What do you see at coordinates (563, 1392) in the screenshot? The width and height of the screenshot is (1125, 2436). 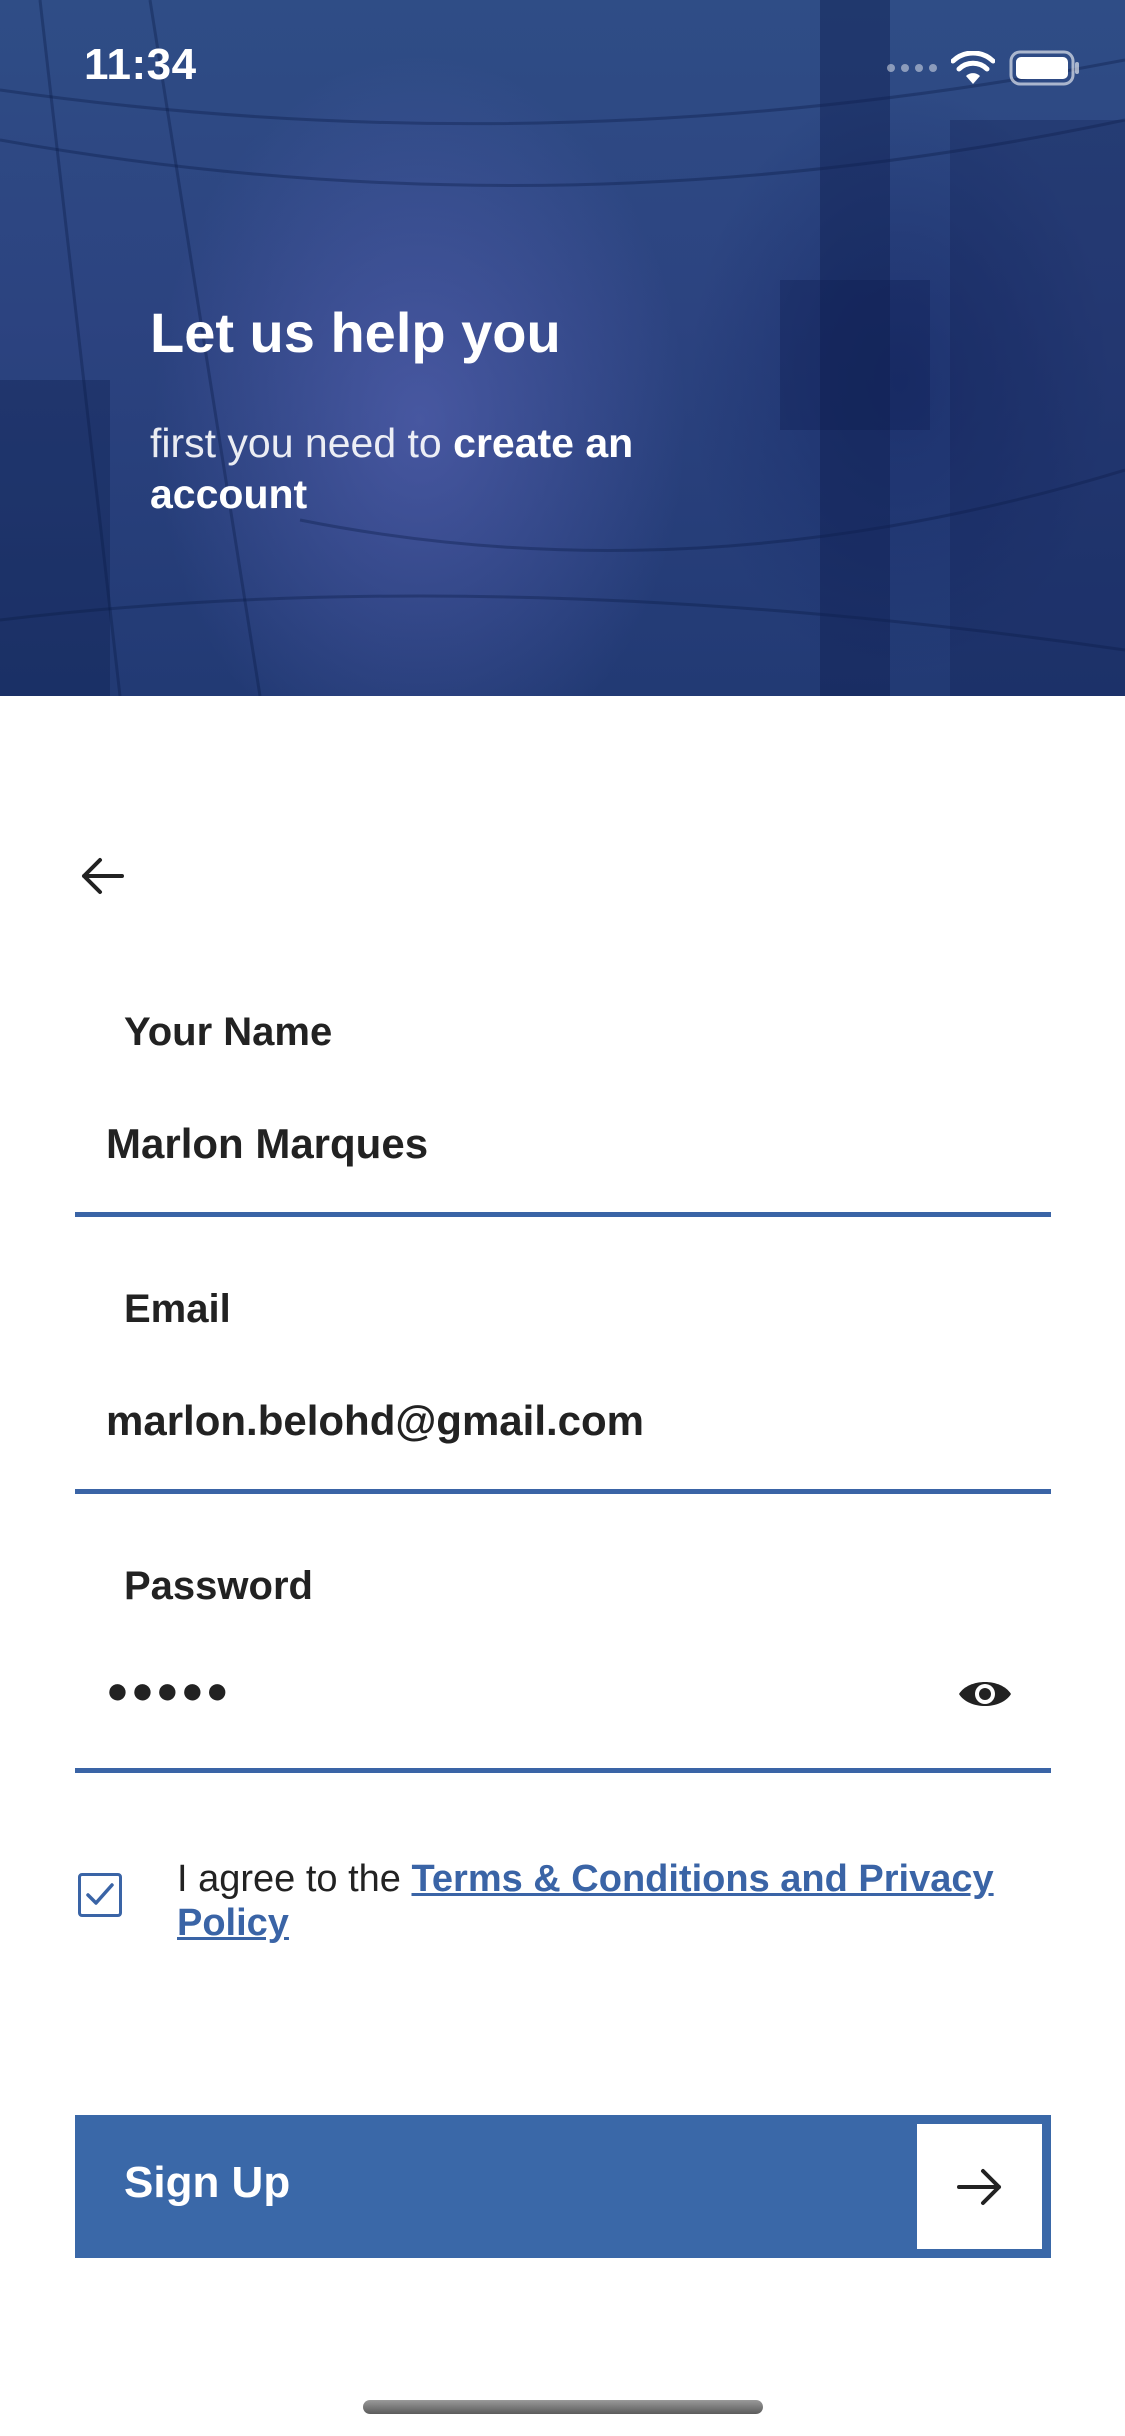 I see `email-field: Email marlon.belohd@gmail.com` at bounding box center [563, 1392].